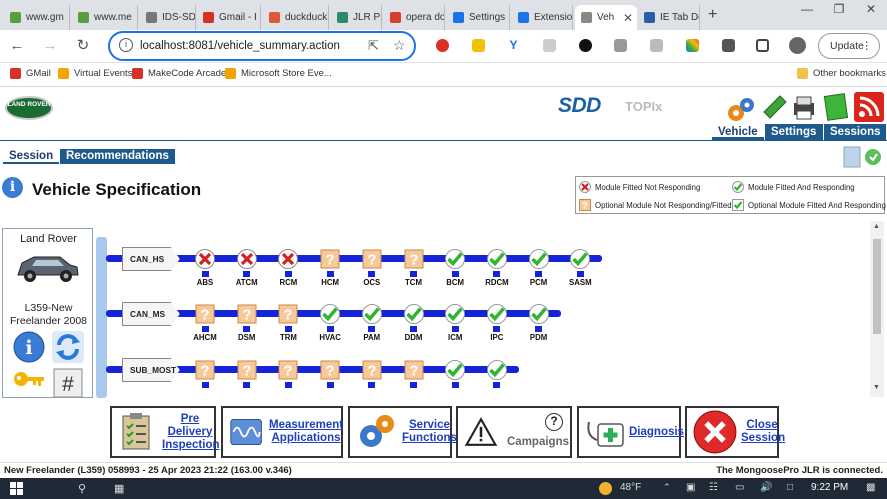 The width and height of the screenshot is (887, 499). I want to click on other-bookmarks: Other bookmarks, so click(841, 73).